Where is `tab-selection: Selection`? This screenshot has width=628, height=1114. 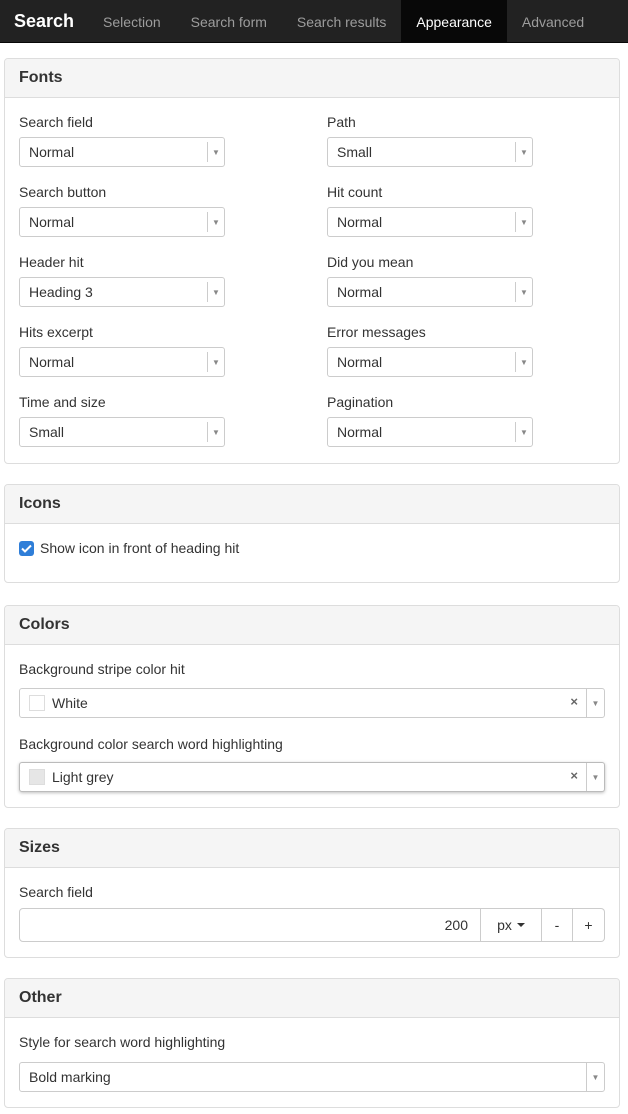
tab-selection: Selection is located at coordinates (132, 21).